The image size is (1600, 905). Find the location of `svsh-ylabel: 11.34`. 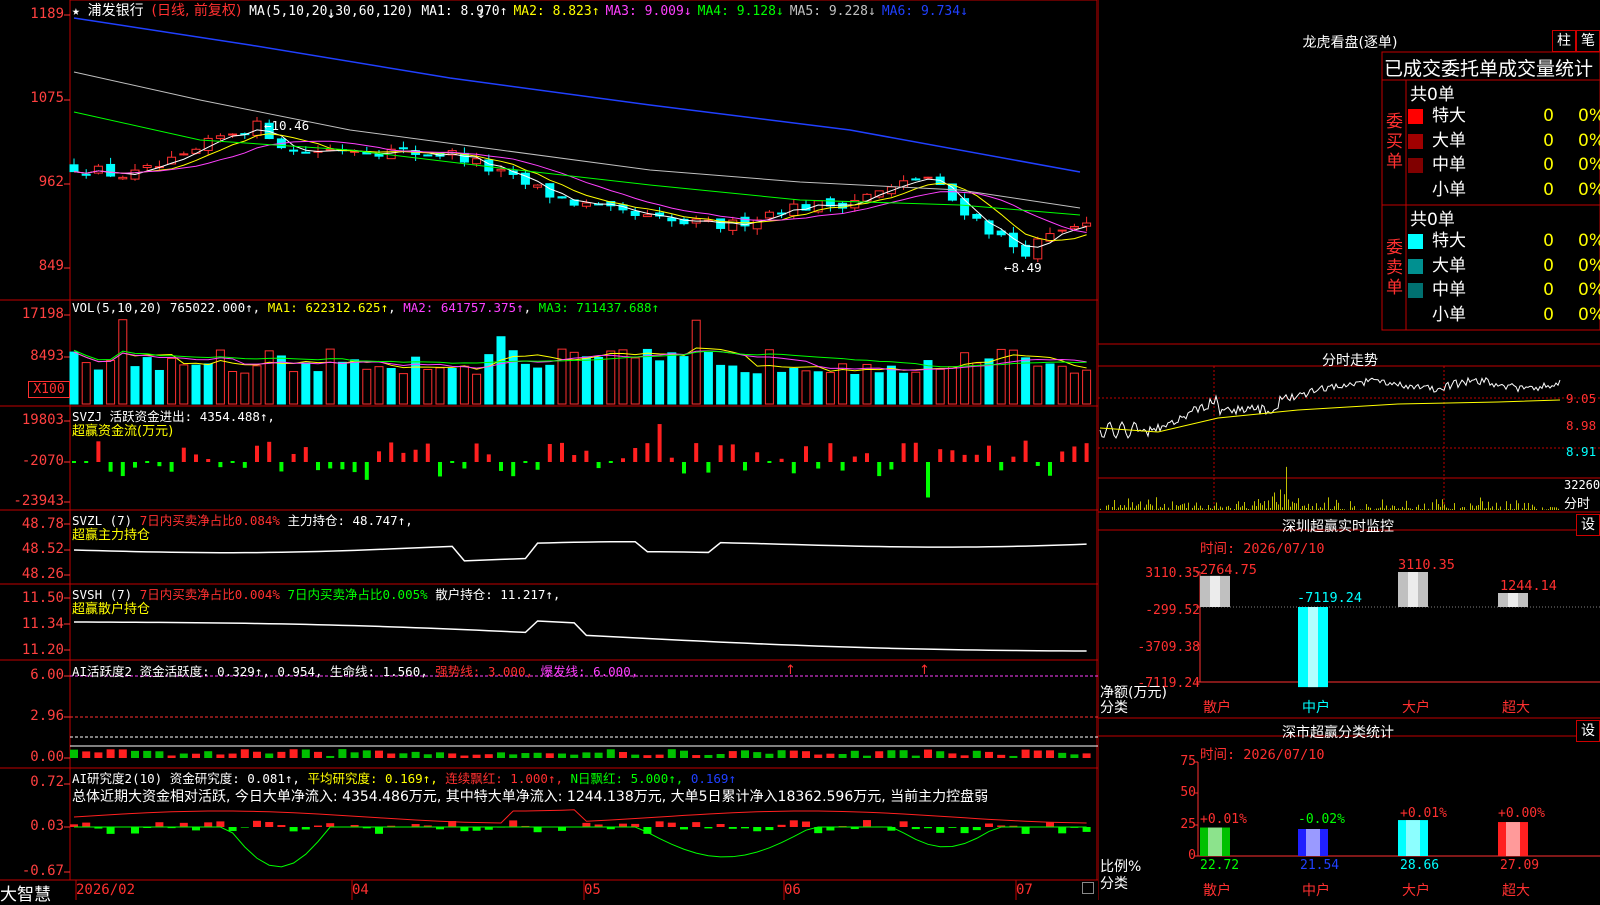

svsh-ylabel: 11.34 is located at coordinates (32, 624).